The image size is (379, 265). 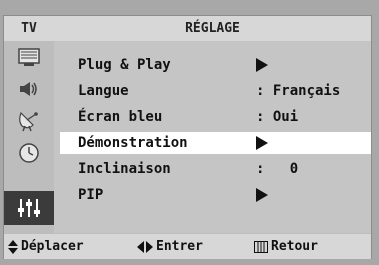 I want to click on menu-item-value: : 0, so click(x=277, y=169).